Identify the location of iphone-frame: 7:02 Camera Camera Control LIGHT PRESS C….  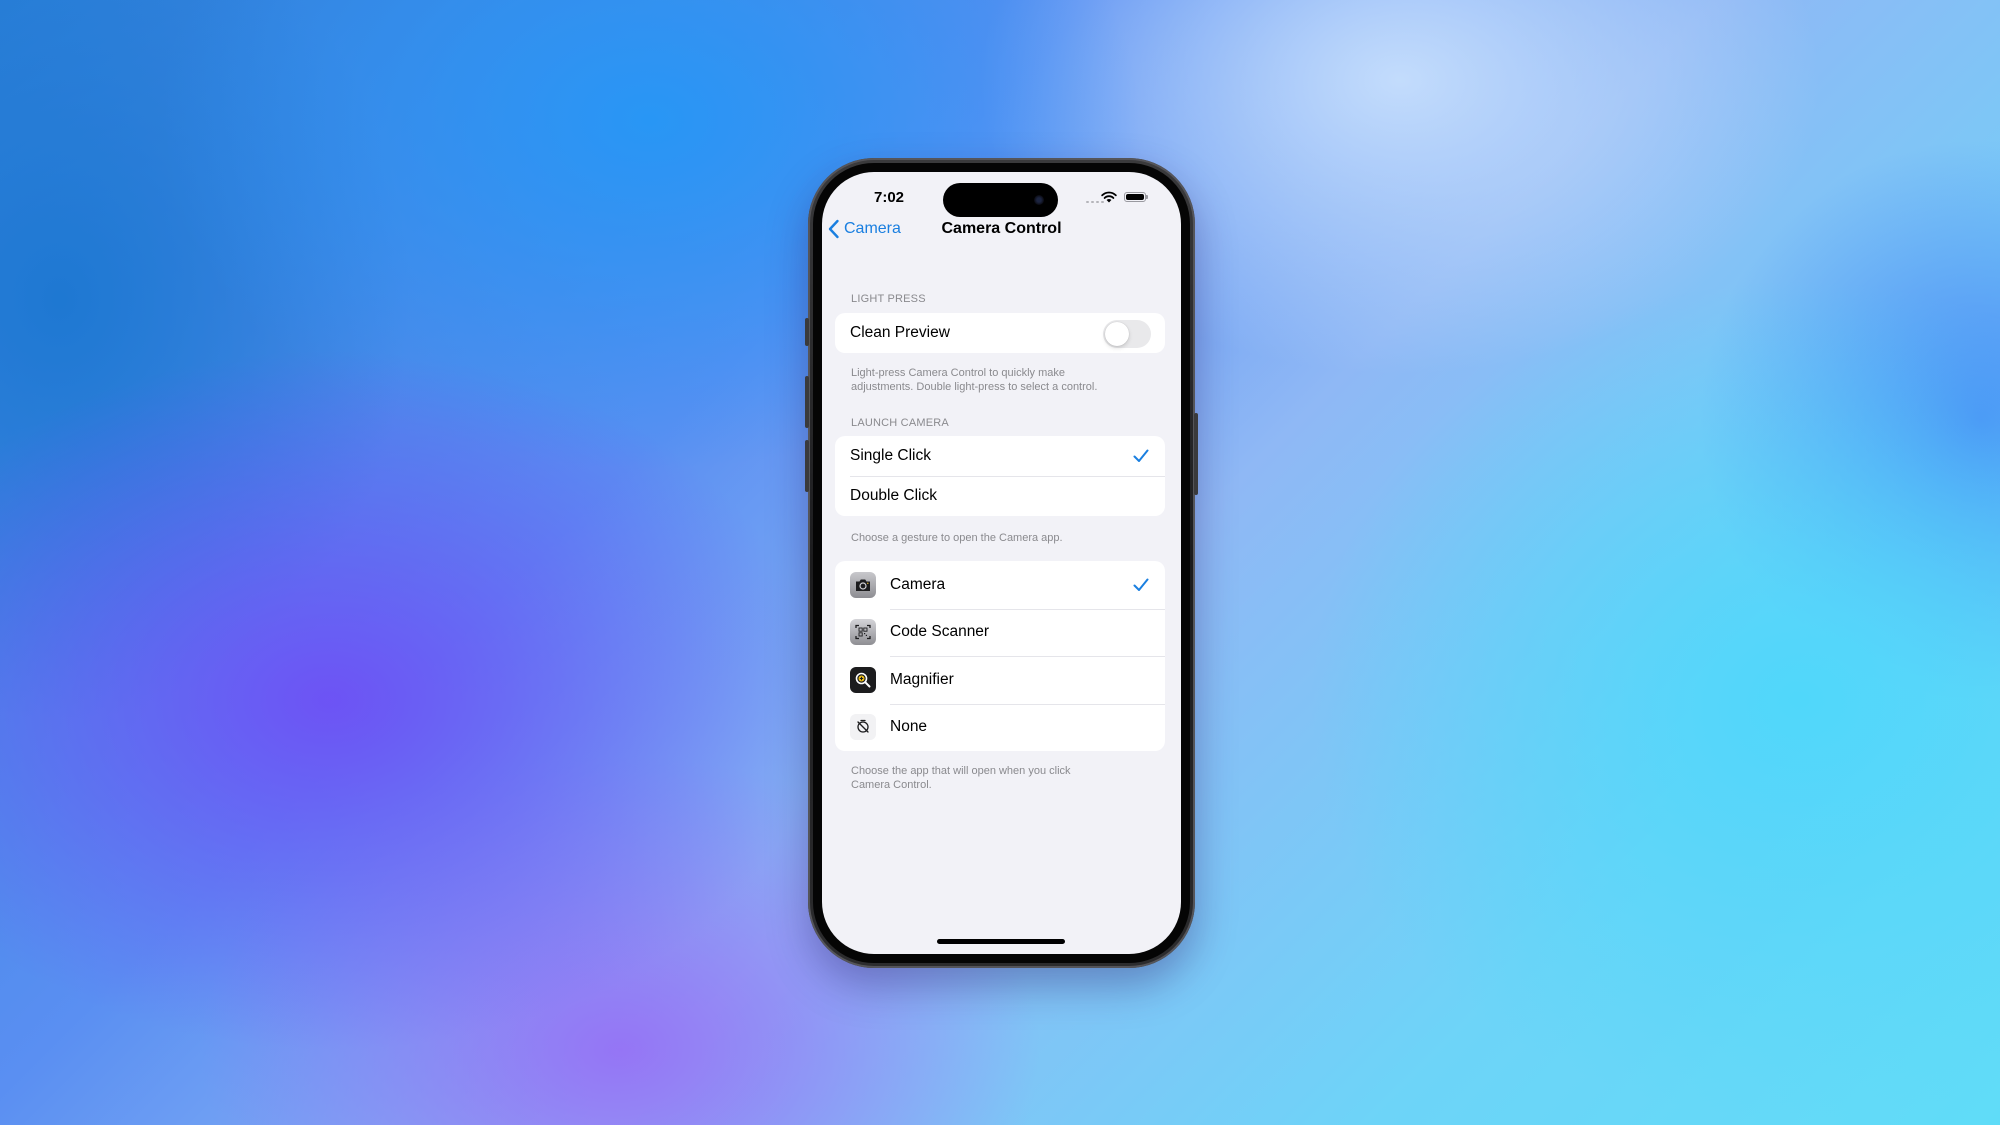
(1001, 563).